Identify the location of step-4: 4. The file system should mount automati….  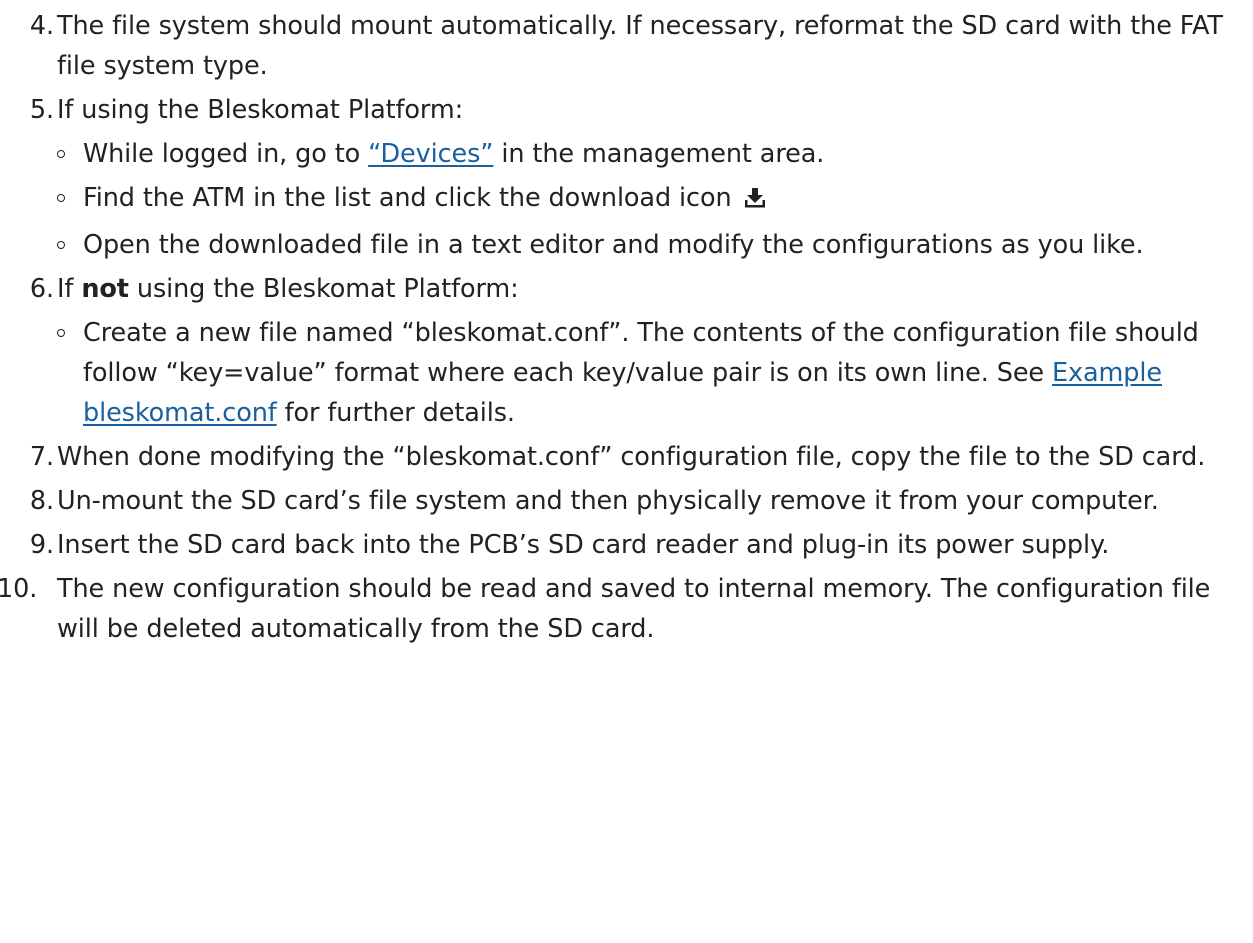
(626, 46).